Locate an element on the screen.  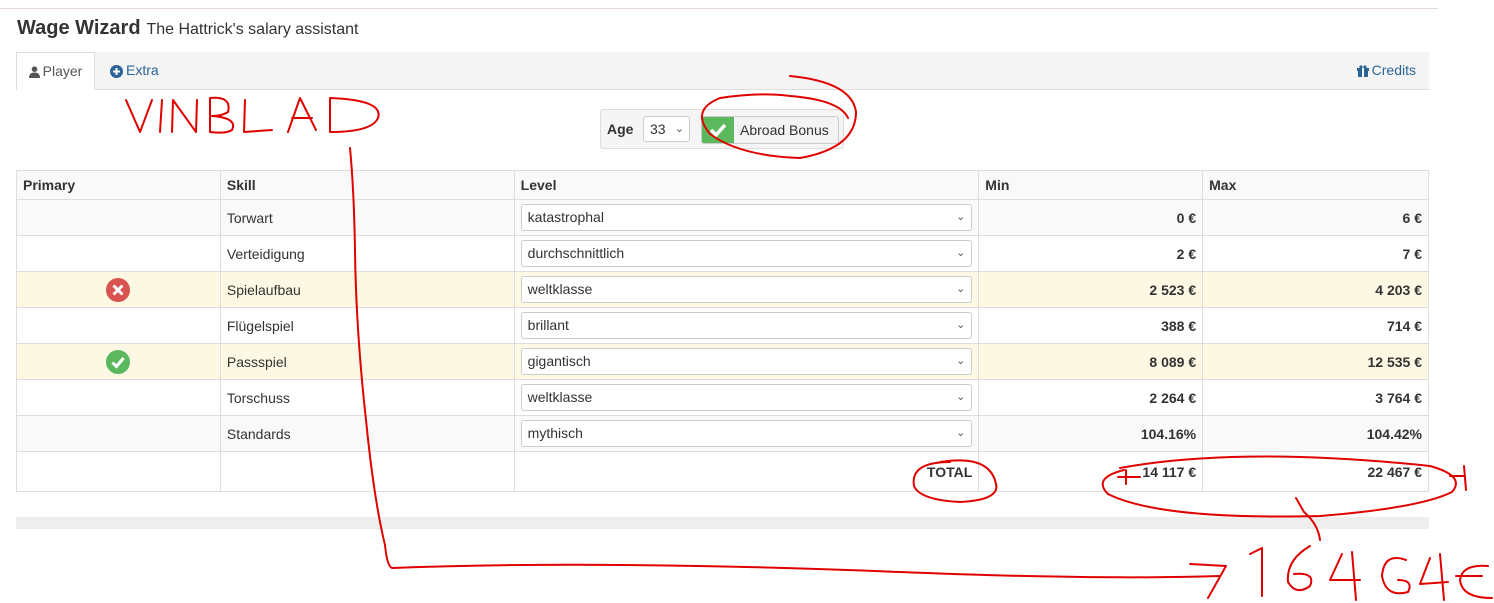
level-cell: brillant ⌄ is located at coordinates (746, 325).